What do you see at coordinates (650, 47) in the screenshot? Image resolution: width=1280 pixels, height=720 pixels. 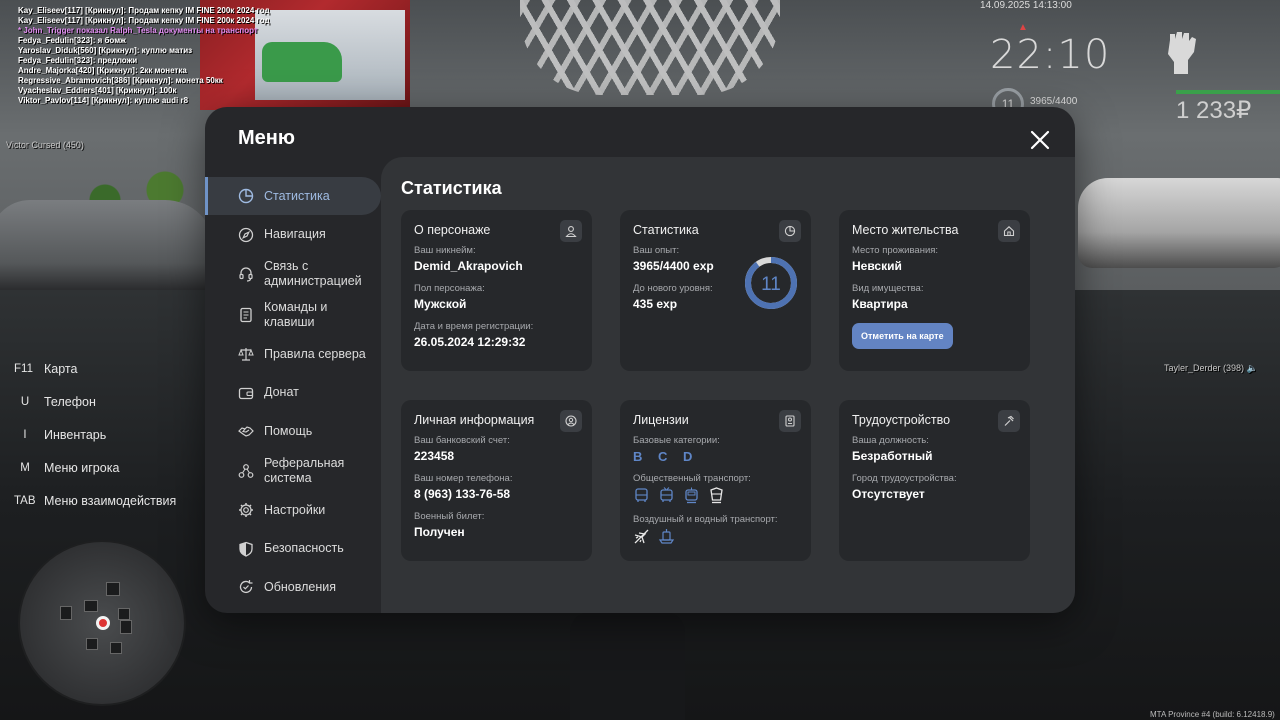 I see `lattice-structure` at bounding box center [650, 47].